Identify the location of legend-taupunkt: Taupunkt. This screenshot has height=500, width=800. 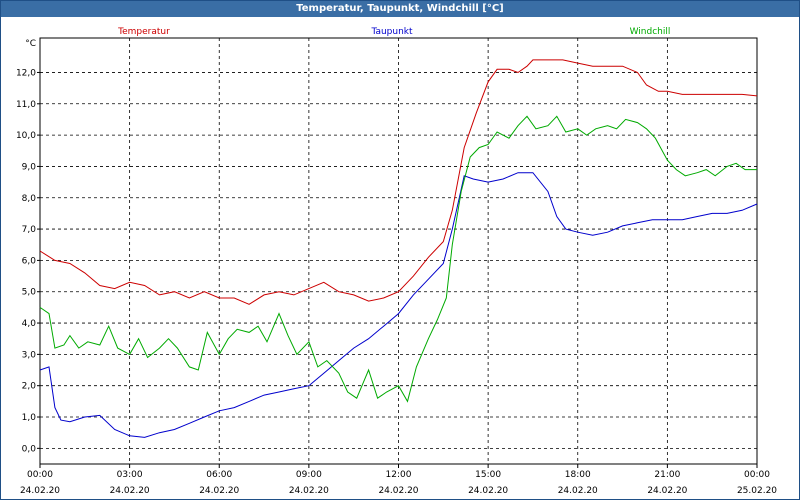
(391, 32).